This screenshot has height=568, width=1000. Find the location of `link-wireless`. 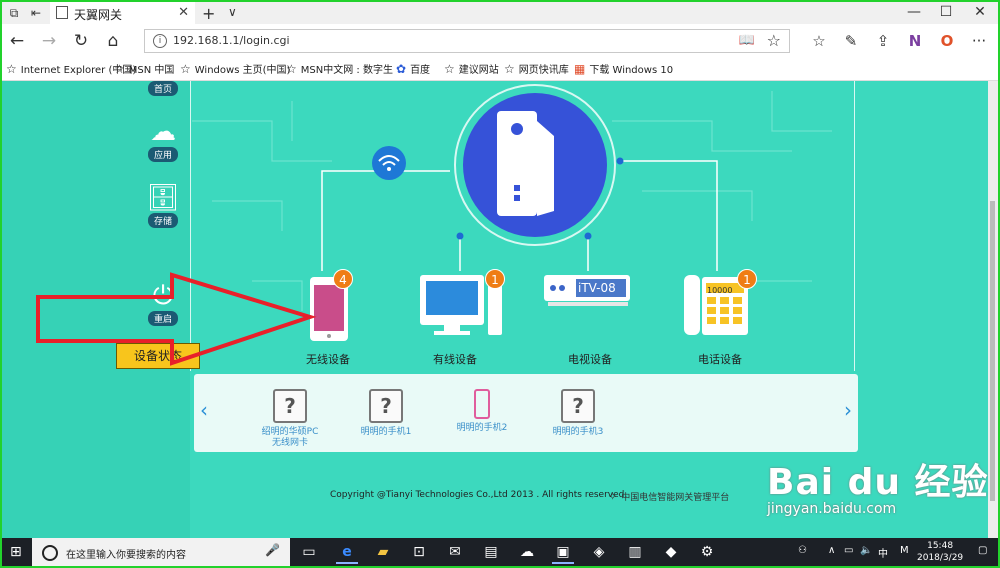

link-wireless is located at coordinates (385, 220).